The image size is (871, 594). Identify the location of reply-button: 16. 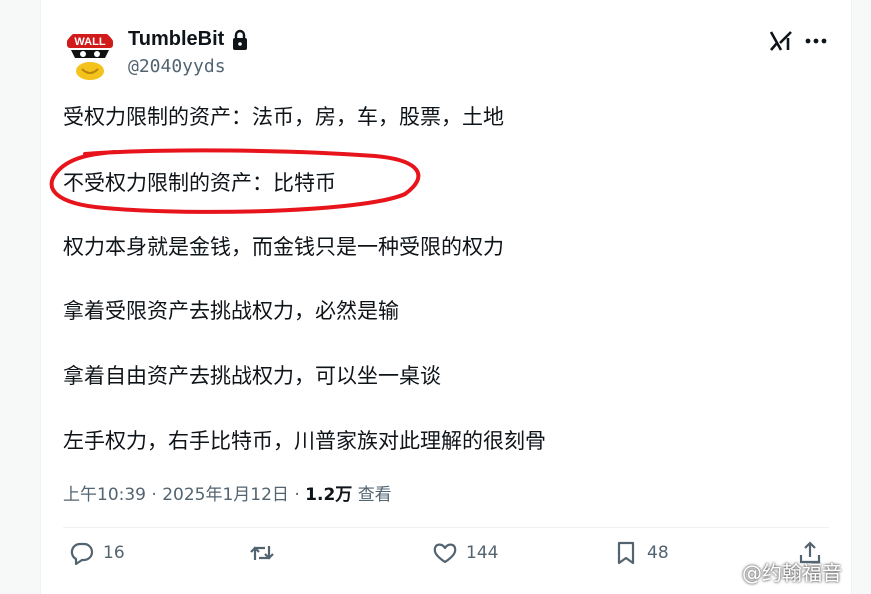
(97, 553).